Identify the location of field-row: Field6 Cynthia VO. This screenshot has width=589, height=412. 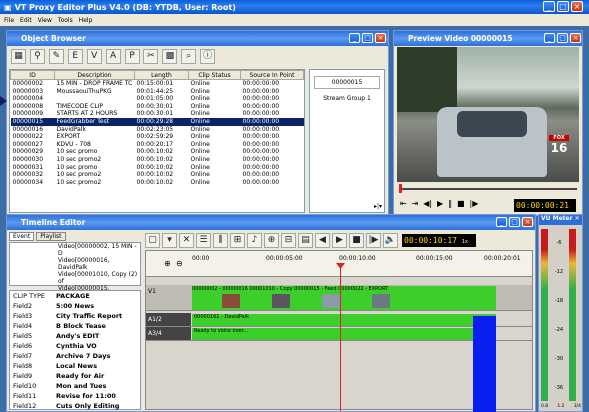
(75, 346).